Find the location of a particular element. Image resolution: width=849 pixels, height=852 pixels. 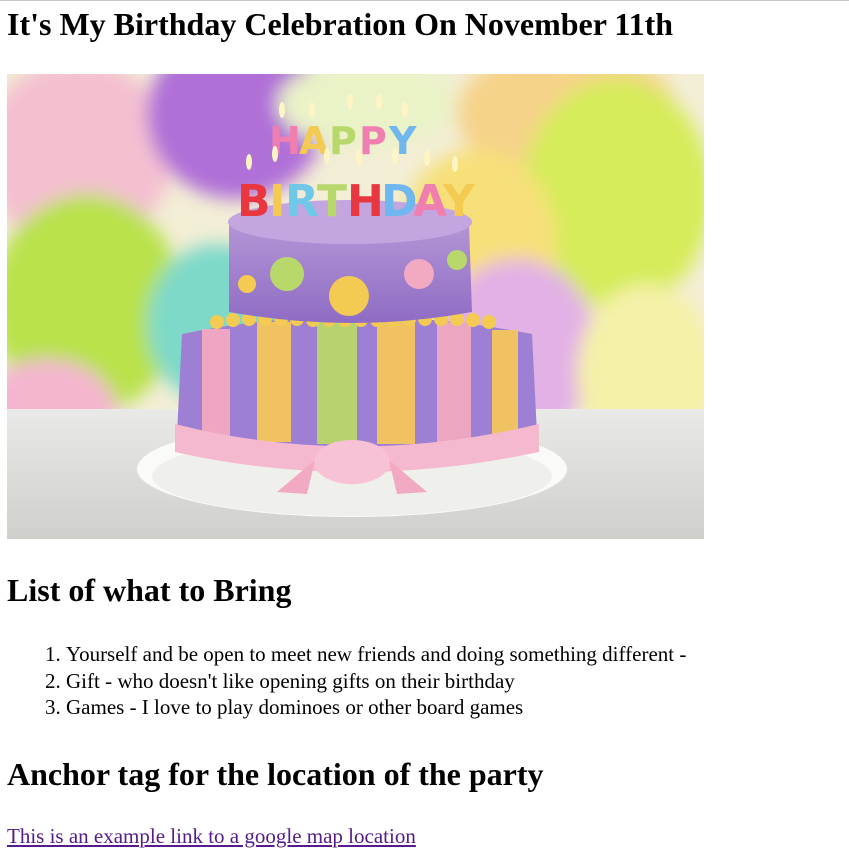

location-heading: Anchor tag for the location of the party is located at coordinates (275, 774).